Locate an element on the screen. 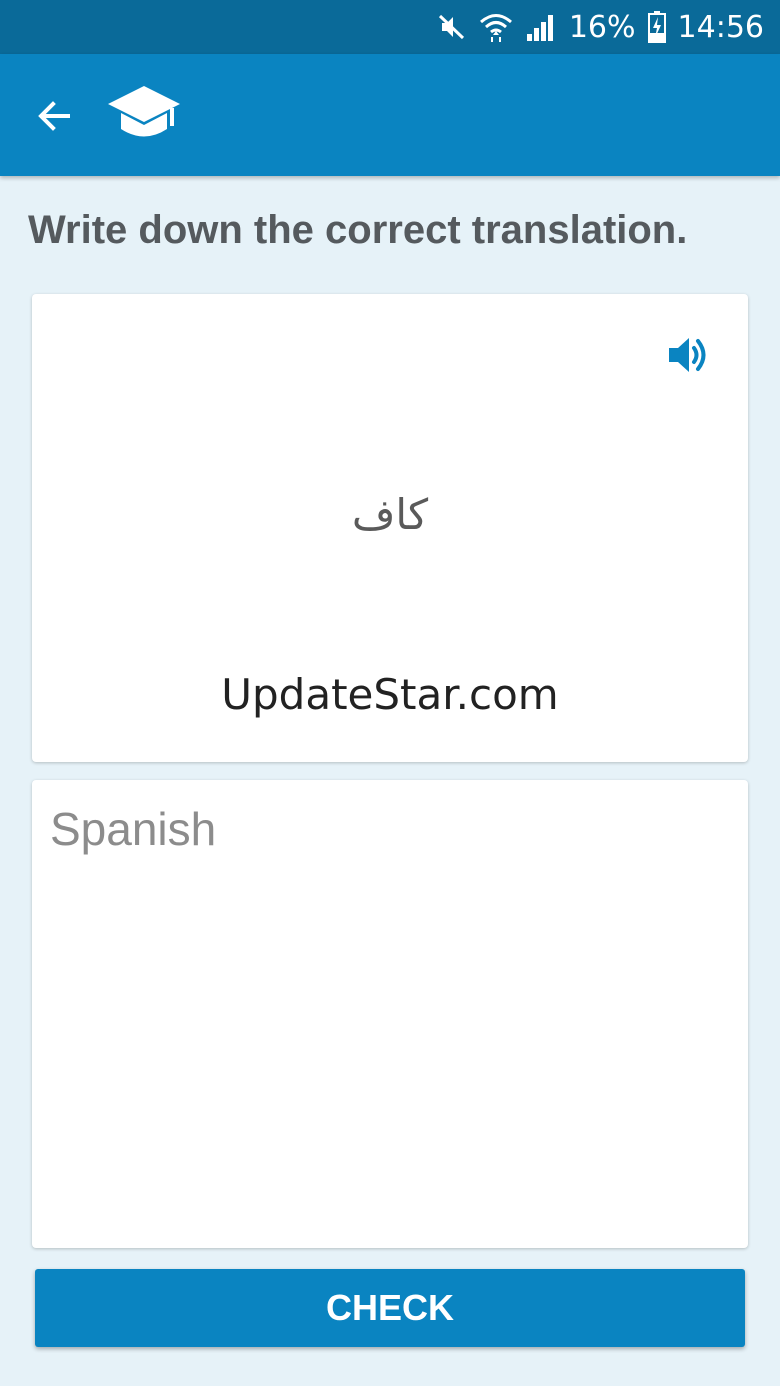  check-button: CHECK is located at coordinates (390, 1308).